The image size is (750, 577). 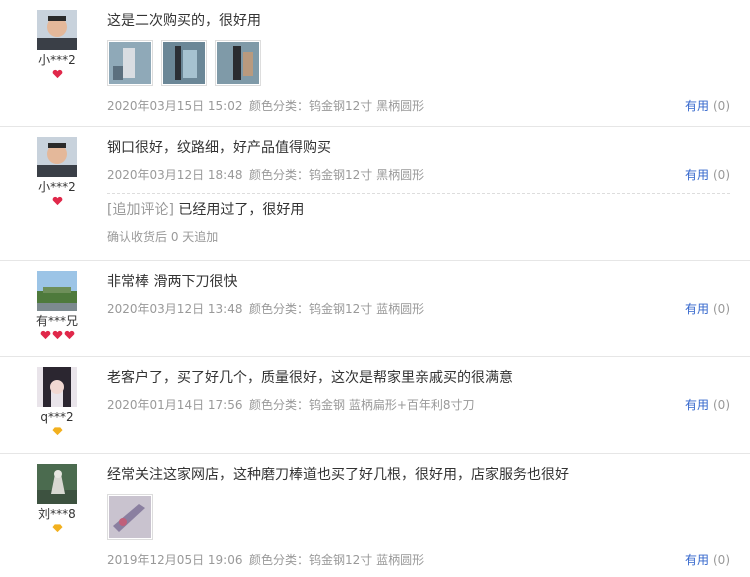 I want to click on reviewer: q***2, so click(x=57, y=402).